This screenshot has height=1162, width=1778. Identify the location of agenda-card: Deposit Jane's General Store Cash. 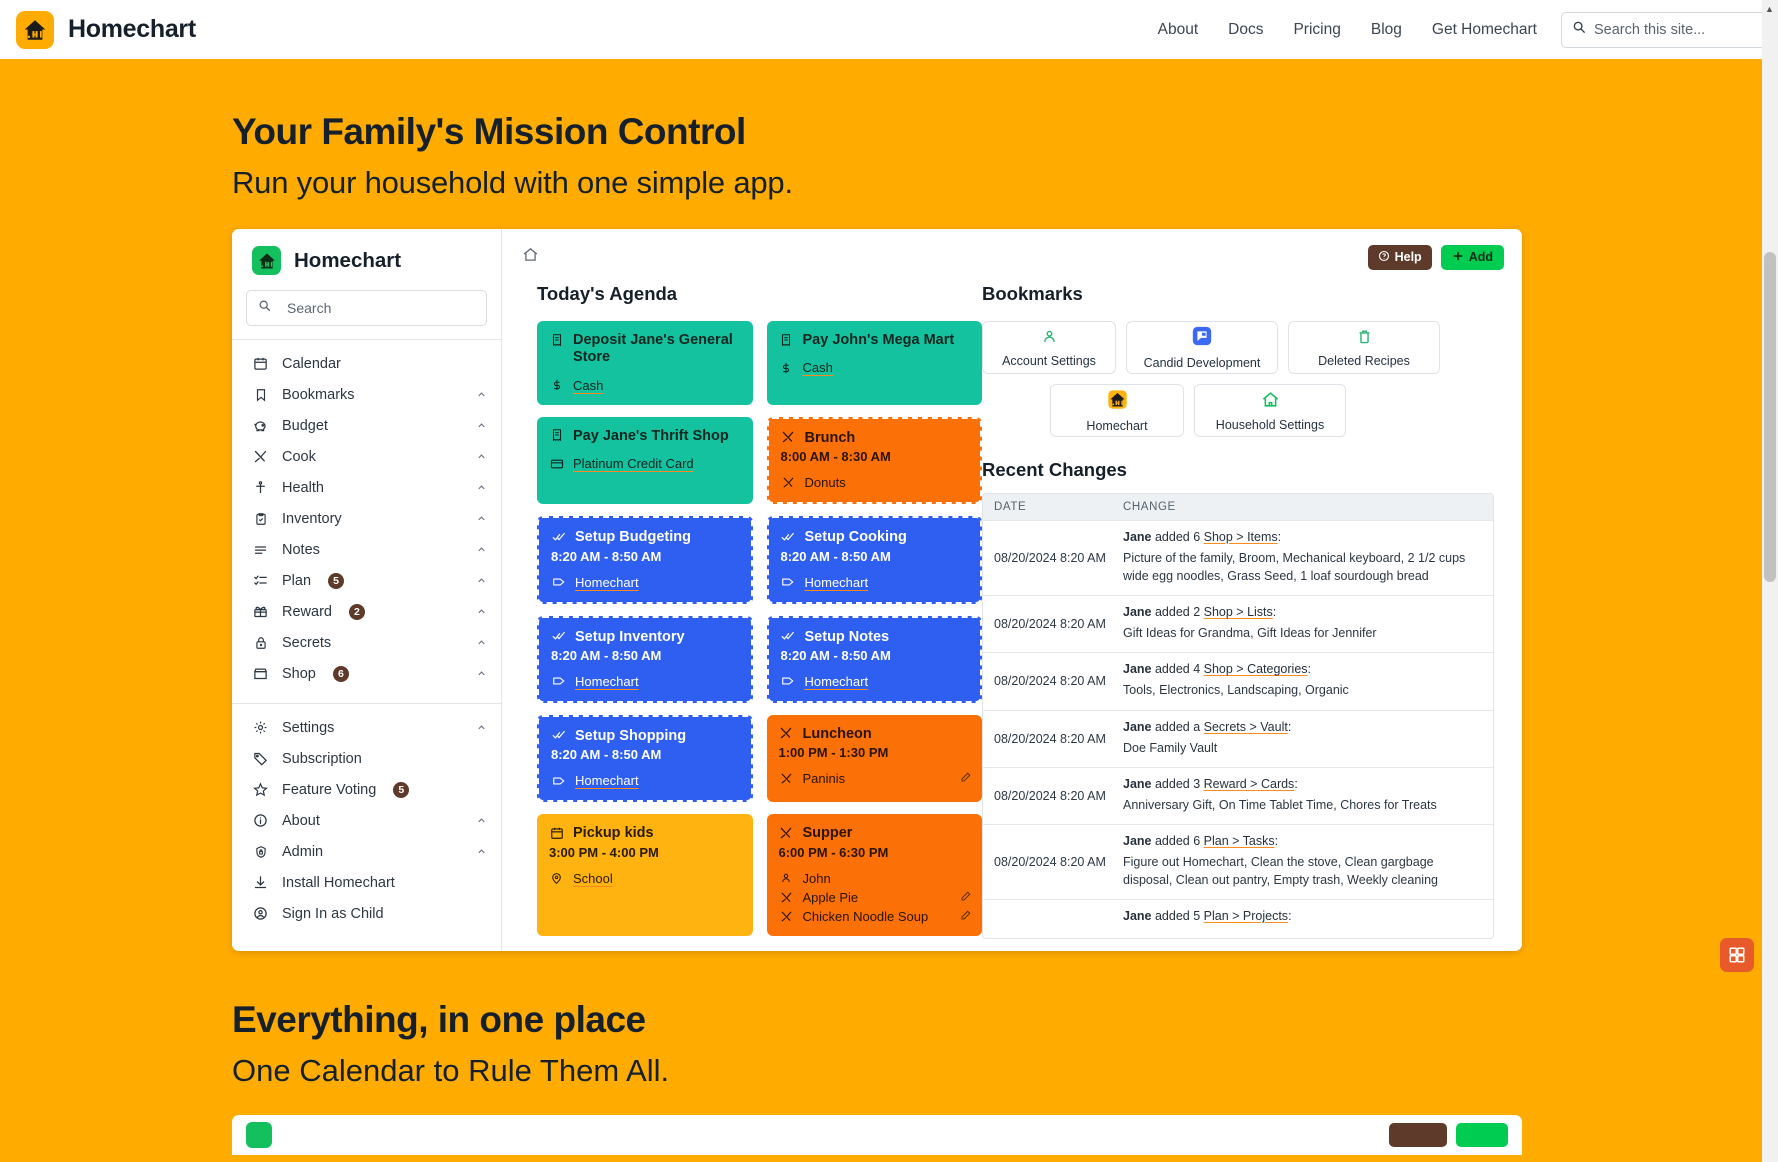
(645, 363).